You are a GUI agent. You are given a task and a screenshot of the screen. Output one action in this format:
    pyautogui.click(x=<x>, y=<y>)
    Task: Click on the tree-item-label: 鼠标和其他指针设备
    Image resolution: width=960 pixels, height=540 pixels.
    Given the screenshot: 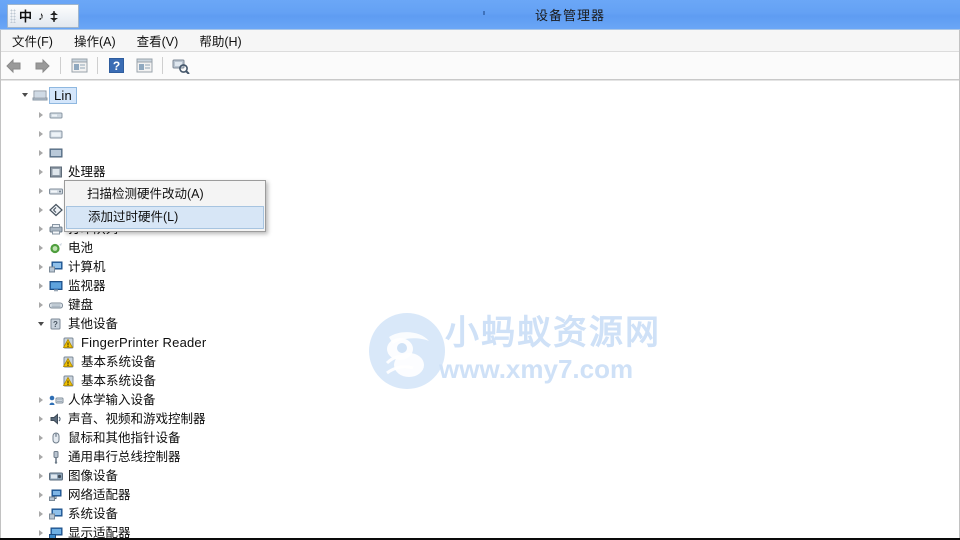 What is the action you would take?
    pyautogui.click(x=124, y=437)
    